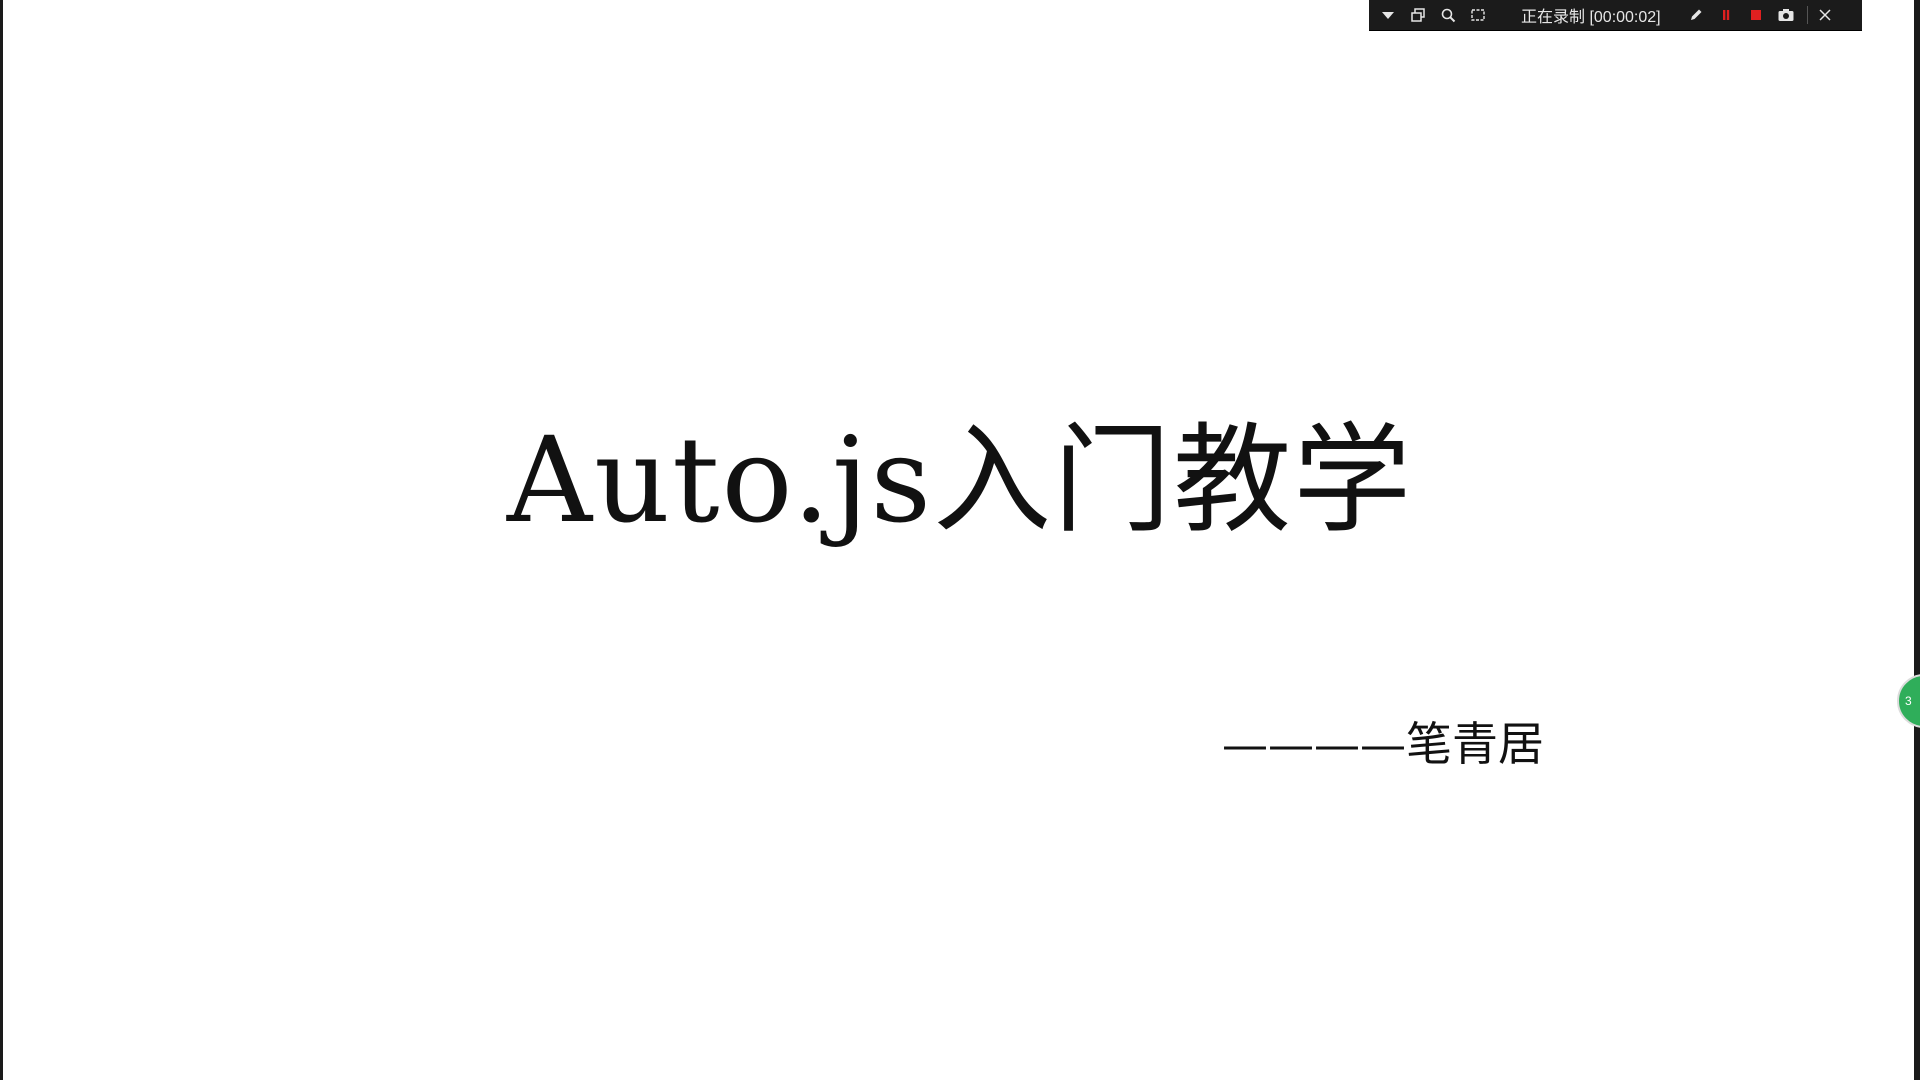  I want to click on side-badge-label: 3, so click(1908, 701).